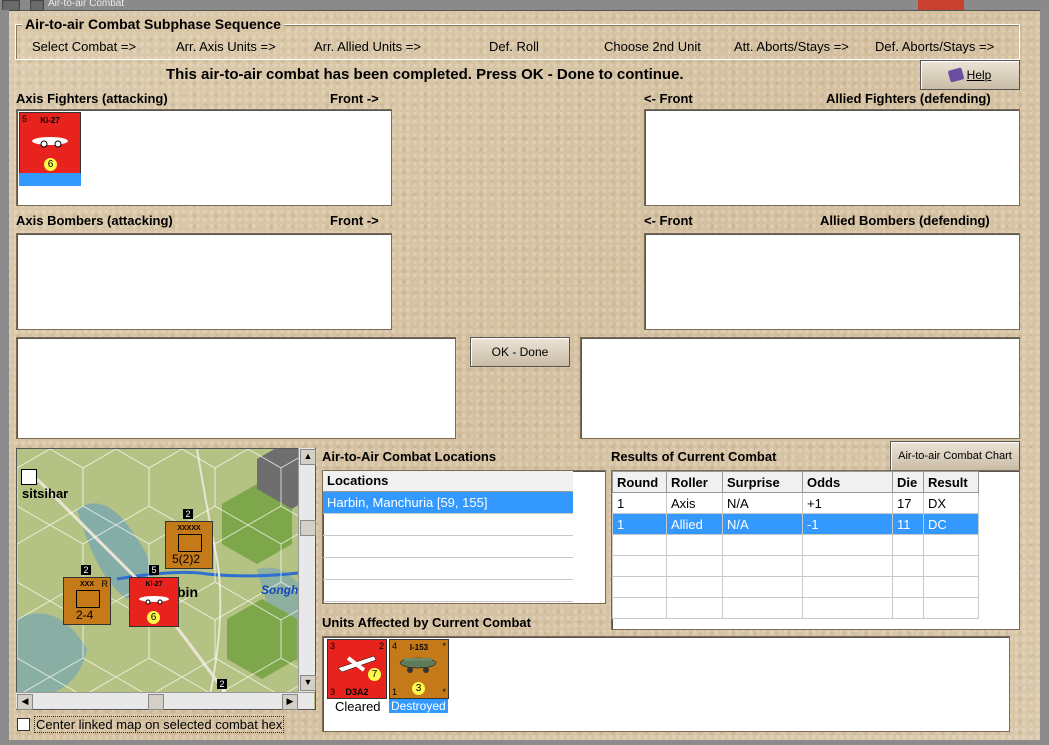 This screenshot has height=745, width=1049. Describe the element at coordinates (1044, 377) in the screenshot. I see `window-right-border` at that location.